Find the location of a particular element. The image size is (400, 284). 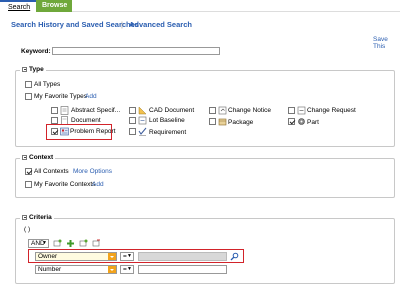

type-abstract-checkbox is located at coordinates (54, 110).